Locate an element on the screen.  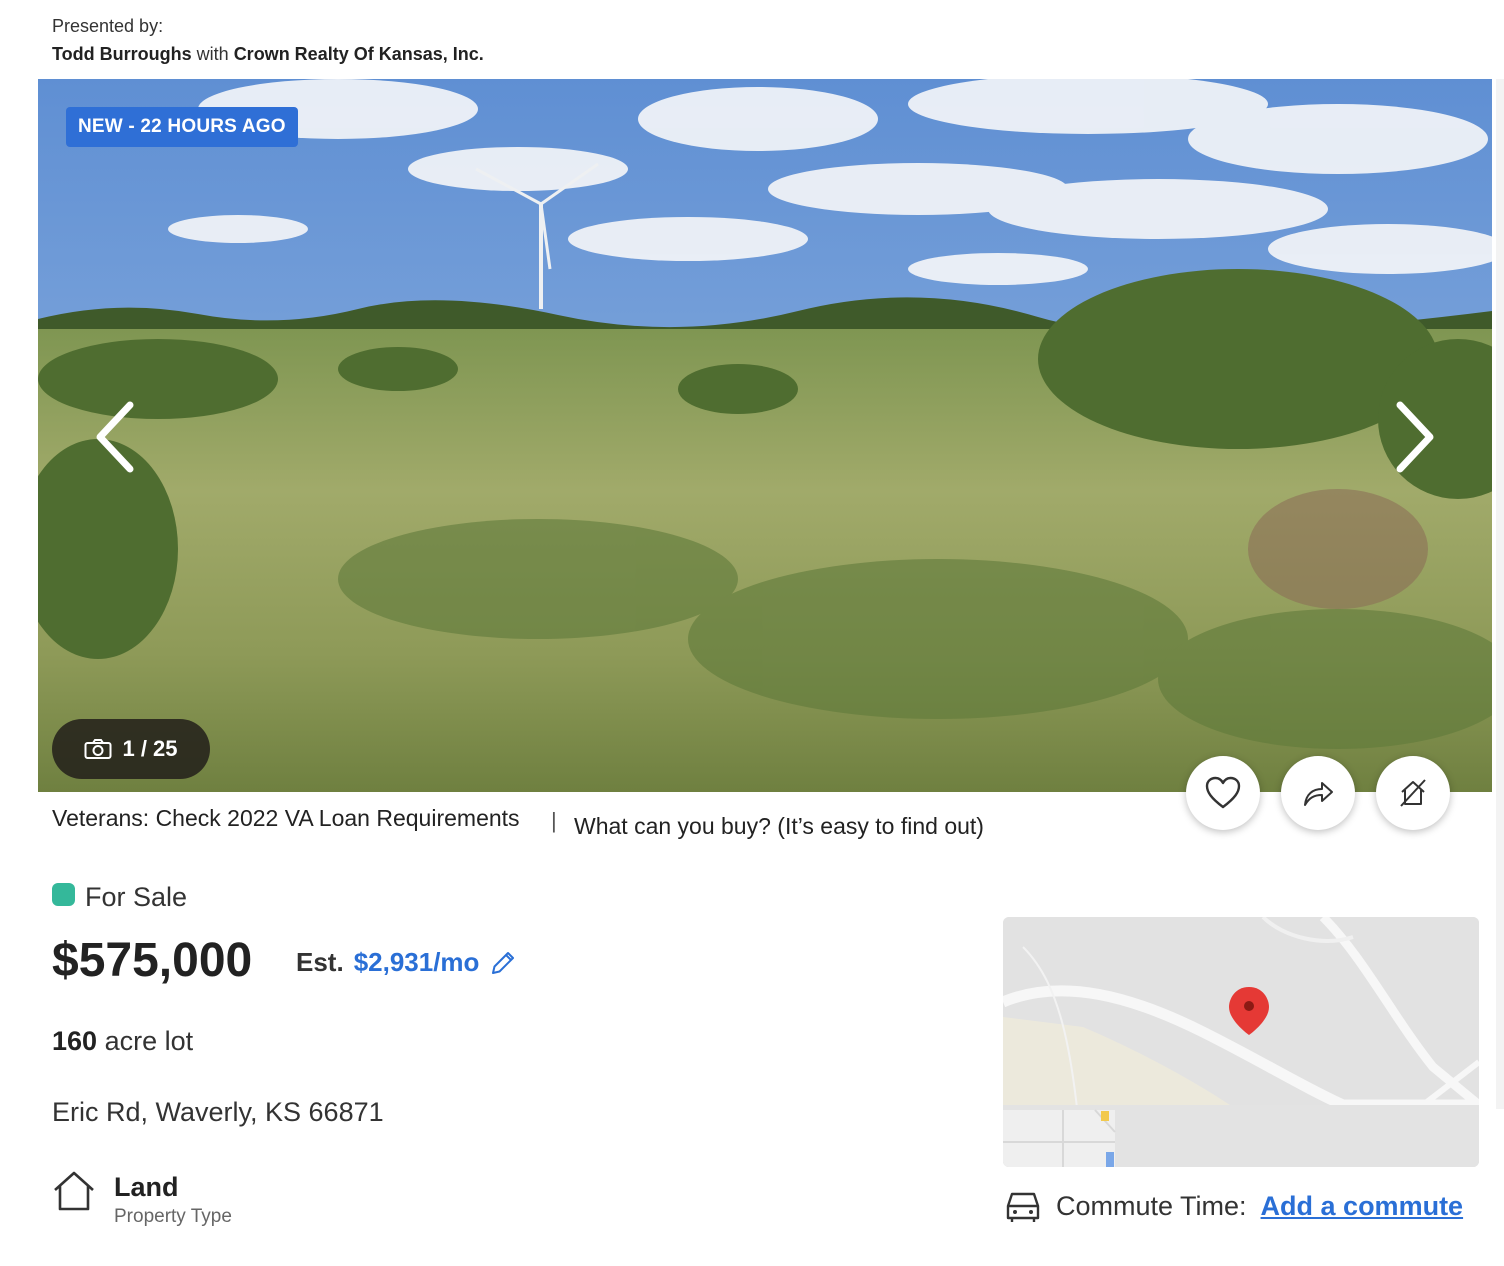
est-payment-link: $2,931/mo is located at coordinates (417, 962).